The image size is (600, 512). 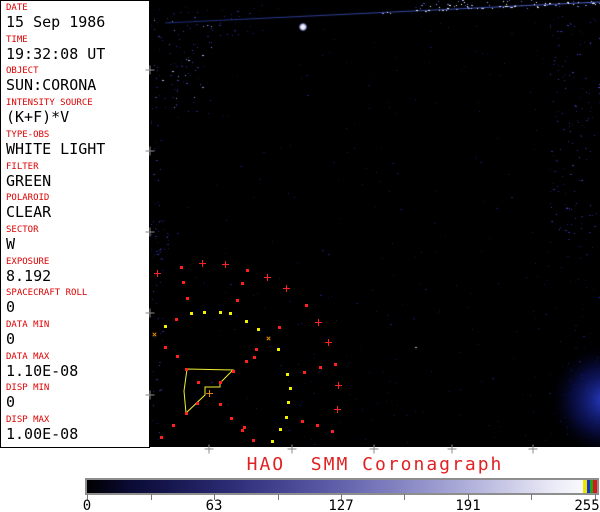 I want to click on colorbar-tick-label: 127, so click(x=341, y=505).